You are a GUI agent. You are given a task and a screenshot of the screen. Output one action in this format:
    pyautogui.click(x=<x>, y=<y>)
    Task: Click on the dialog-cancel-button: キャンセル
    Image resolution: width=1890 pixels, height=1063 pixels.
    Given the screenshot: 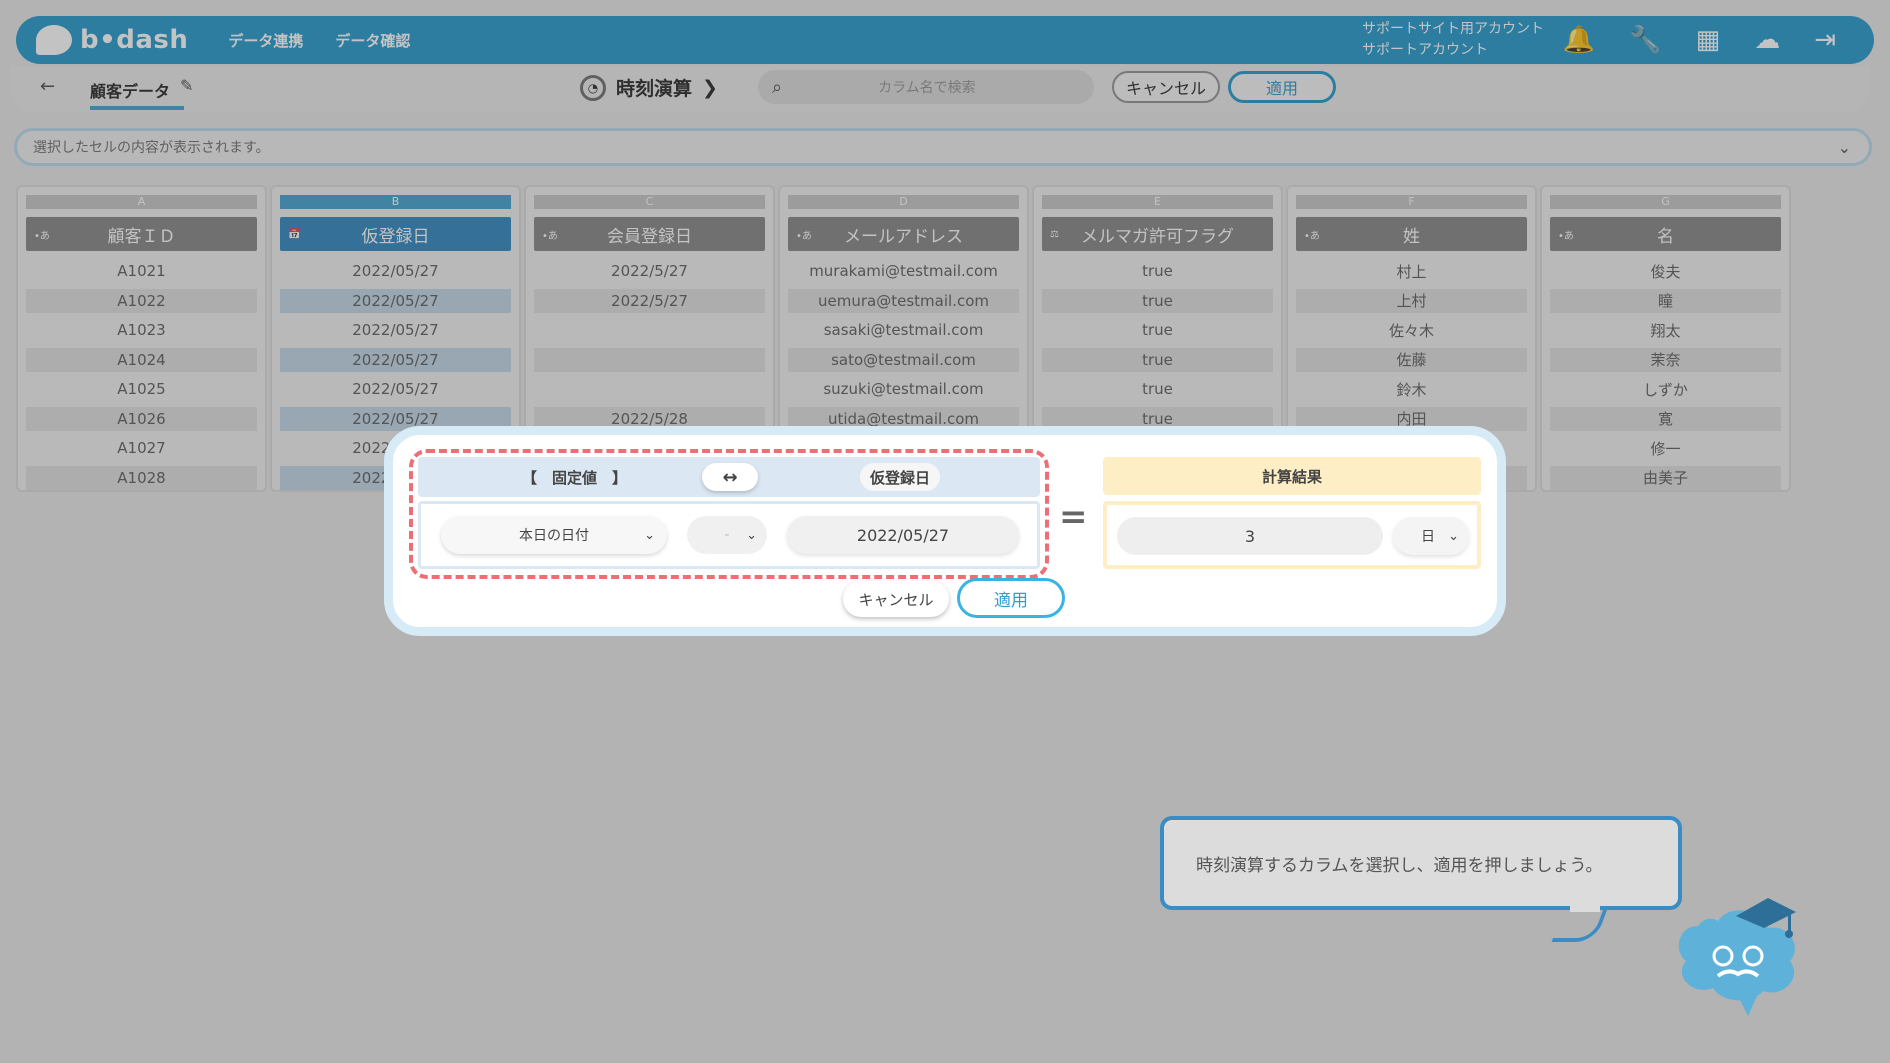 What is the action you would take?
    pyautogui.click(x=896, y=599)
    